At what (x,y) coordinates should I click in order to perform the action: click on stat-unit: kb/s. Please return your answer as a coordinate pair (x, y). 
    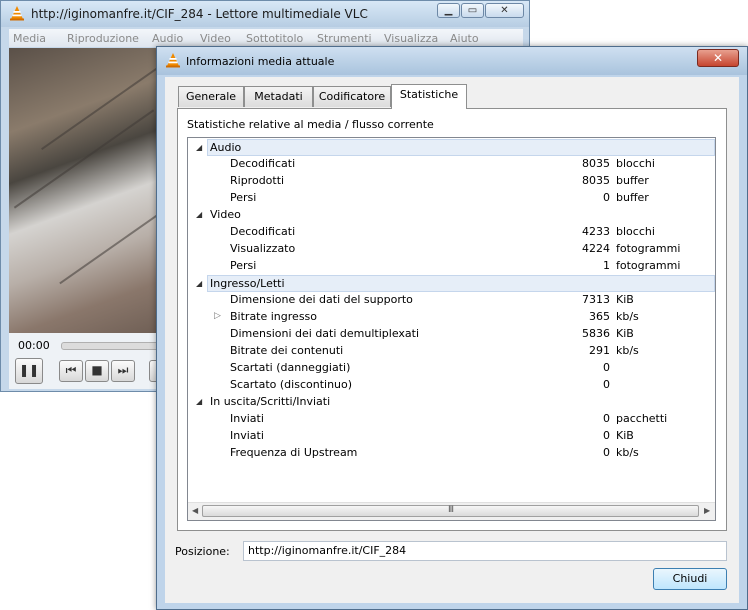
    Looking at the image, I should click on (627, 350).